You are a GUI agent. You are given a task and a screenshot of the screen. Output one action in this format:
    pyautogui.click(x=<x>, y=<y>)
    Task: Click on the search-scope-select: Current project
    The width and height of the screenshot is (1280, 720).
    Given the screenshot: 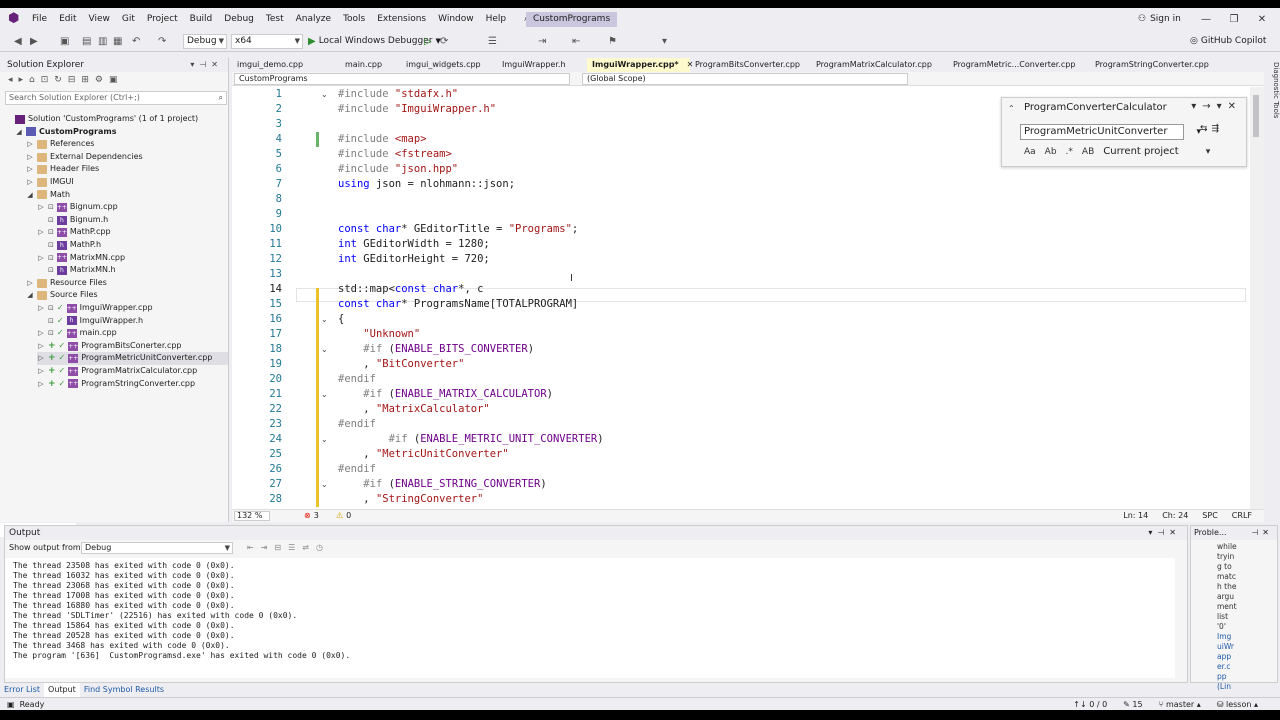 What is the action you would take?
    pyautogui.click(x=1140, y=151)
    